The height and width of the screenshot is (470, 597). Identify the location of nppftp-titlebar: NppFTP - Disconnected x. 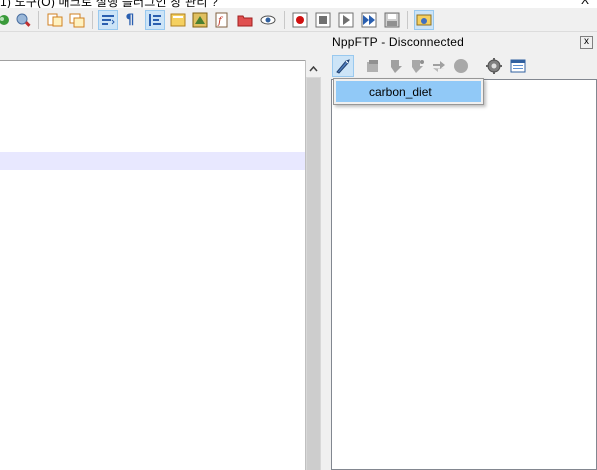
(463, 42).